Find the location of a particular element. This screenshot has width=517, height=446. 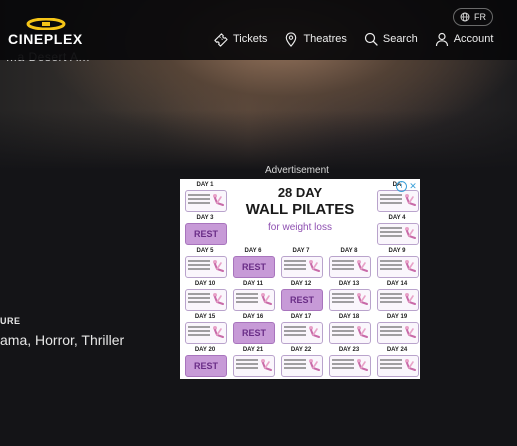

calendar-day: DAY 15 is located at coordinates (205, 329).